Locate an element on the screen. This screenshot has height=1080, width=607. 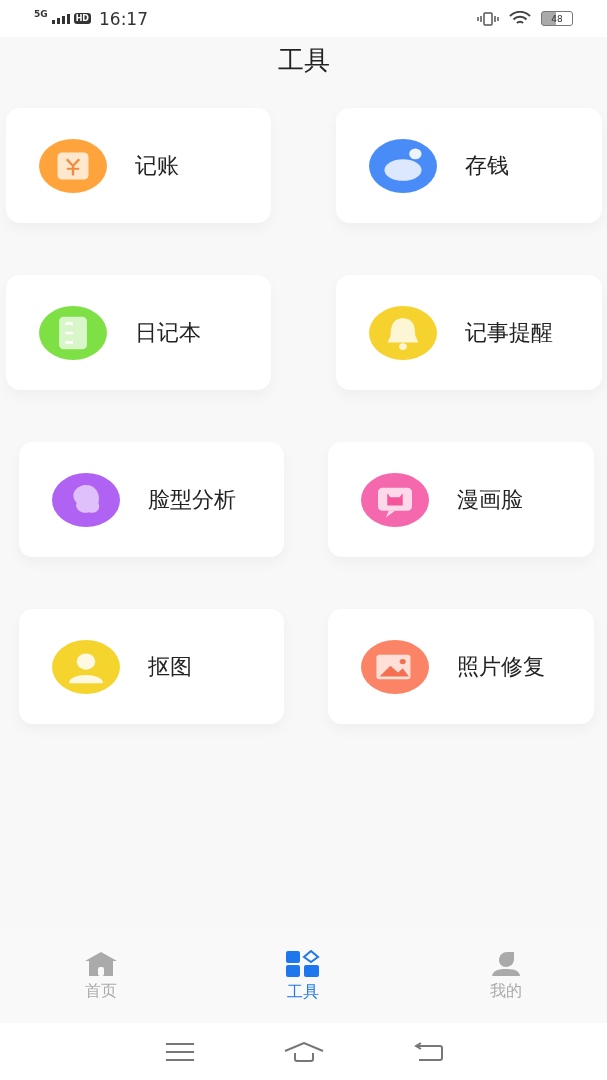
tool-label: 抠图 is located at coordinates (170, 666).